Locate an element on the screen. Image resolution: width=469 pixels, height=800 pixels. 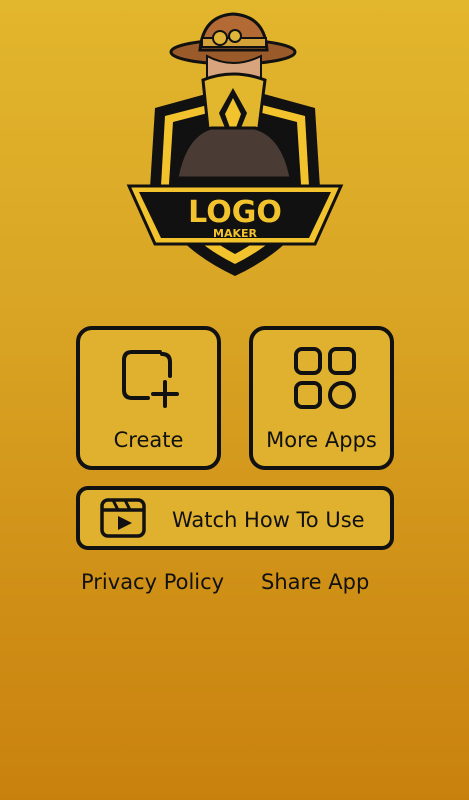
video-clip-icon is located at coordinates (123, 518).